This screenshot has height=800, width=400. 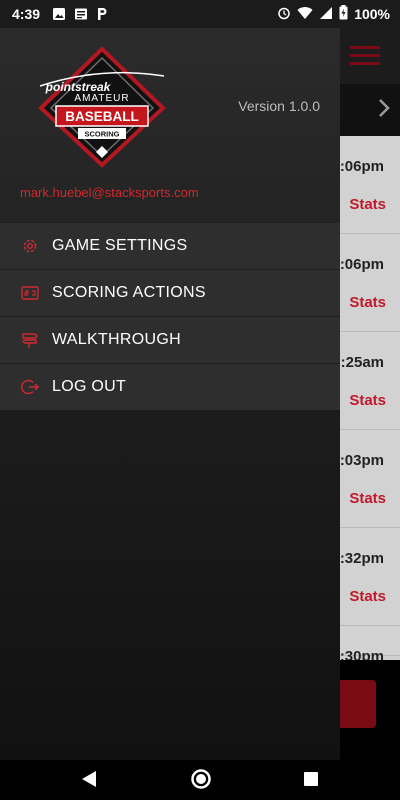 What do you see at coordinates (372, 14) in the screenshot?
I see `battery-level: 100%` at bounding box center [372, 14].